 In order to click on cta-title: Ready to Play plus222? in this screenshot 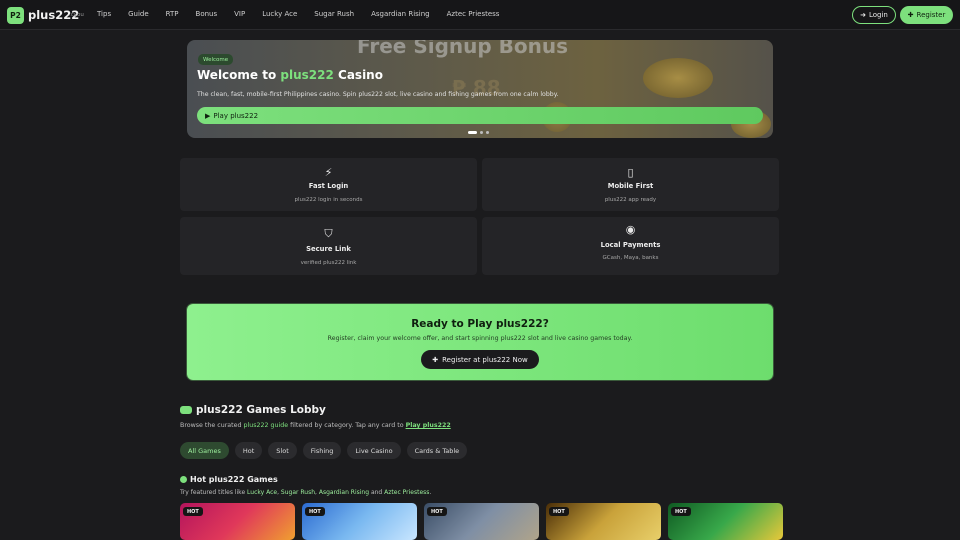, I will do `click(480, 324)`.